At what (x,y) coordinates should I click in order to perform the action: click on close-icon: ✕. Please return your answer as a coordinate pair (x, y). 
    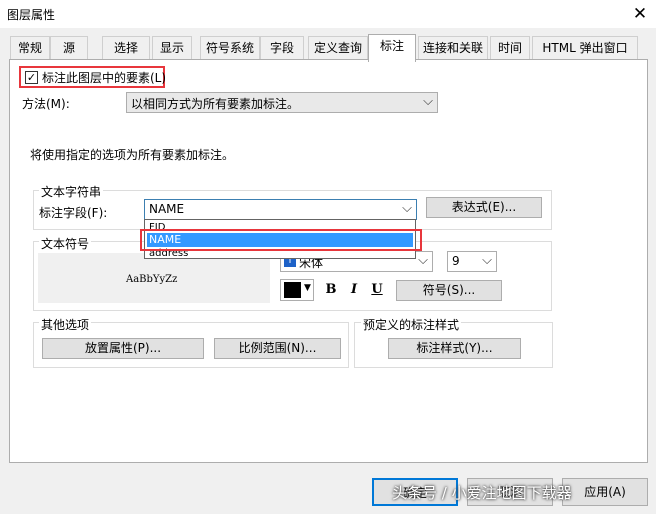
    Looking at the image, I should click on (640, 14).